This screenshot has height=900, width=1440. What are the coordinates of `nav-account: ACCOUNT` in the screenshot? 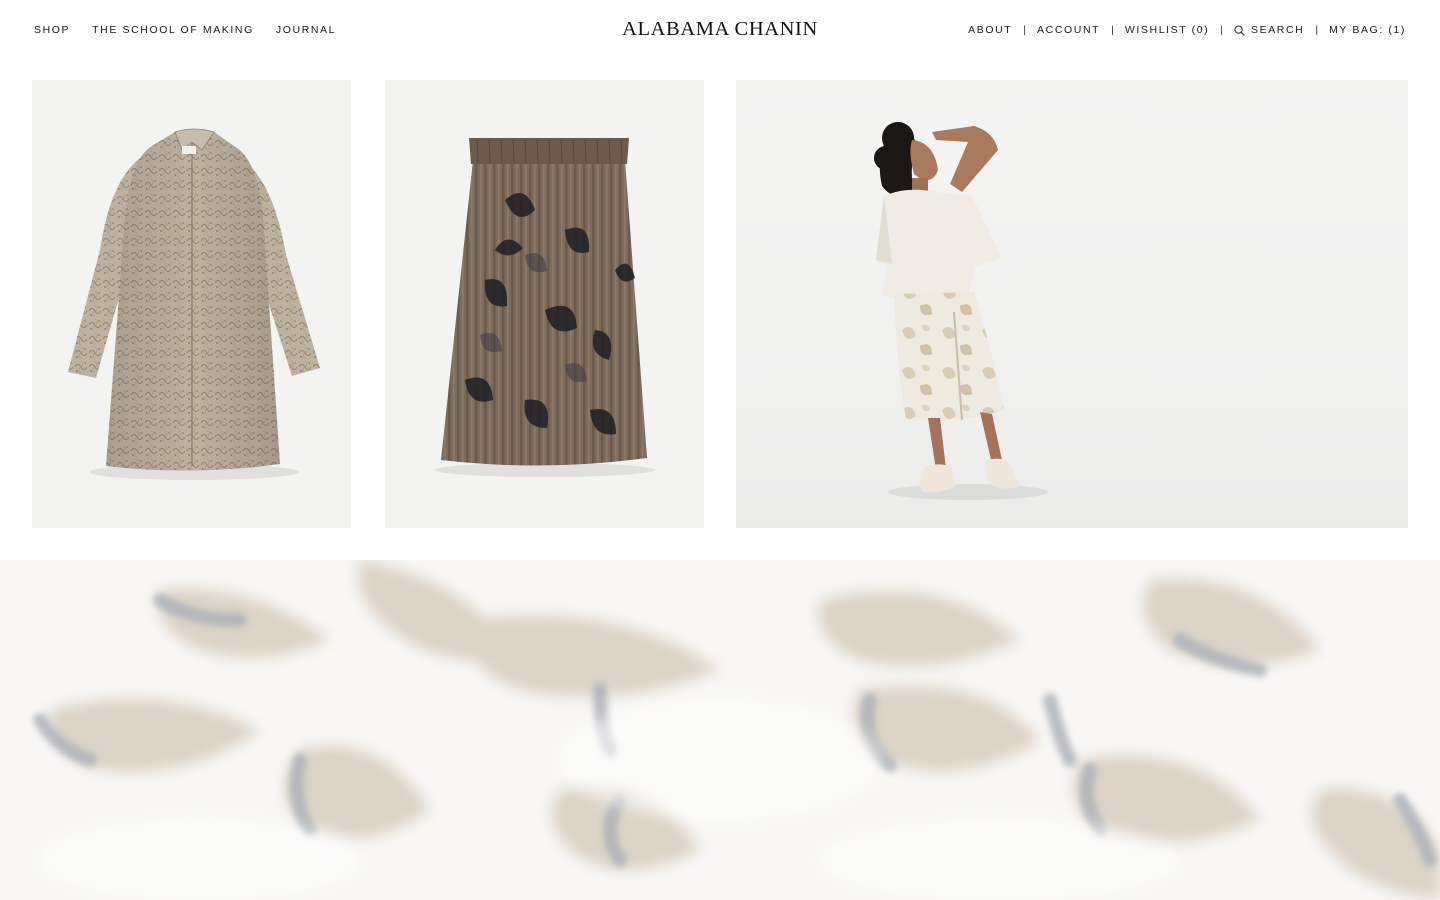 It's located at (1068, 30).